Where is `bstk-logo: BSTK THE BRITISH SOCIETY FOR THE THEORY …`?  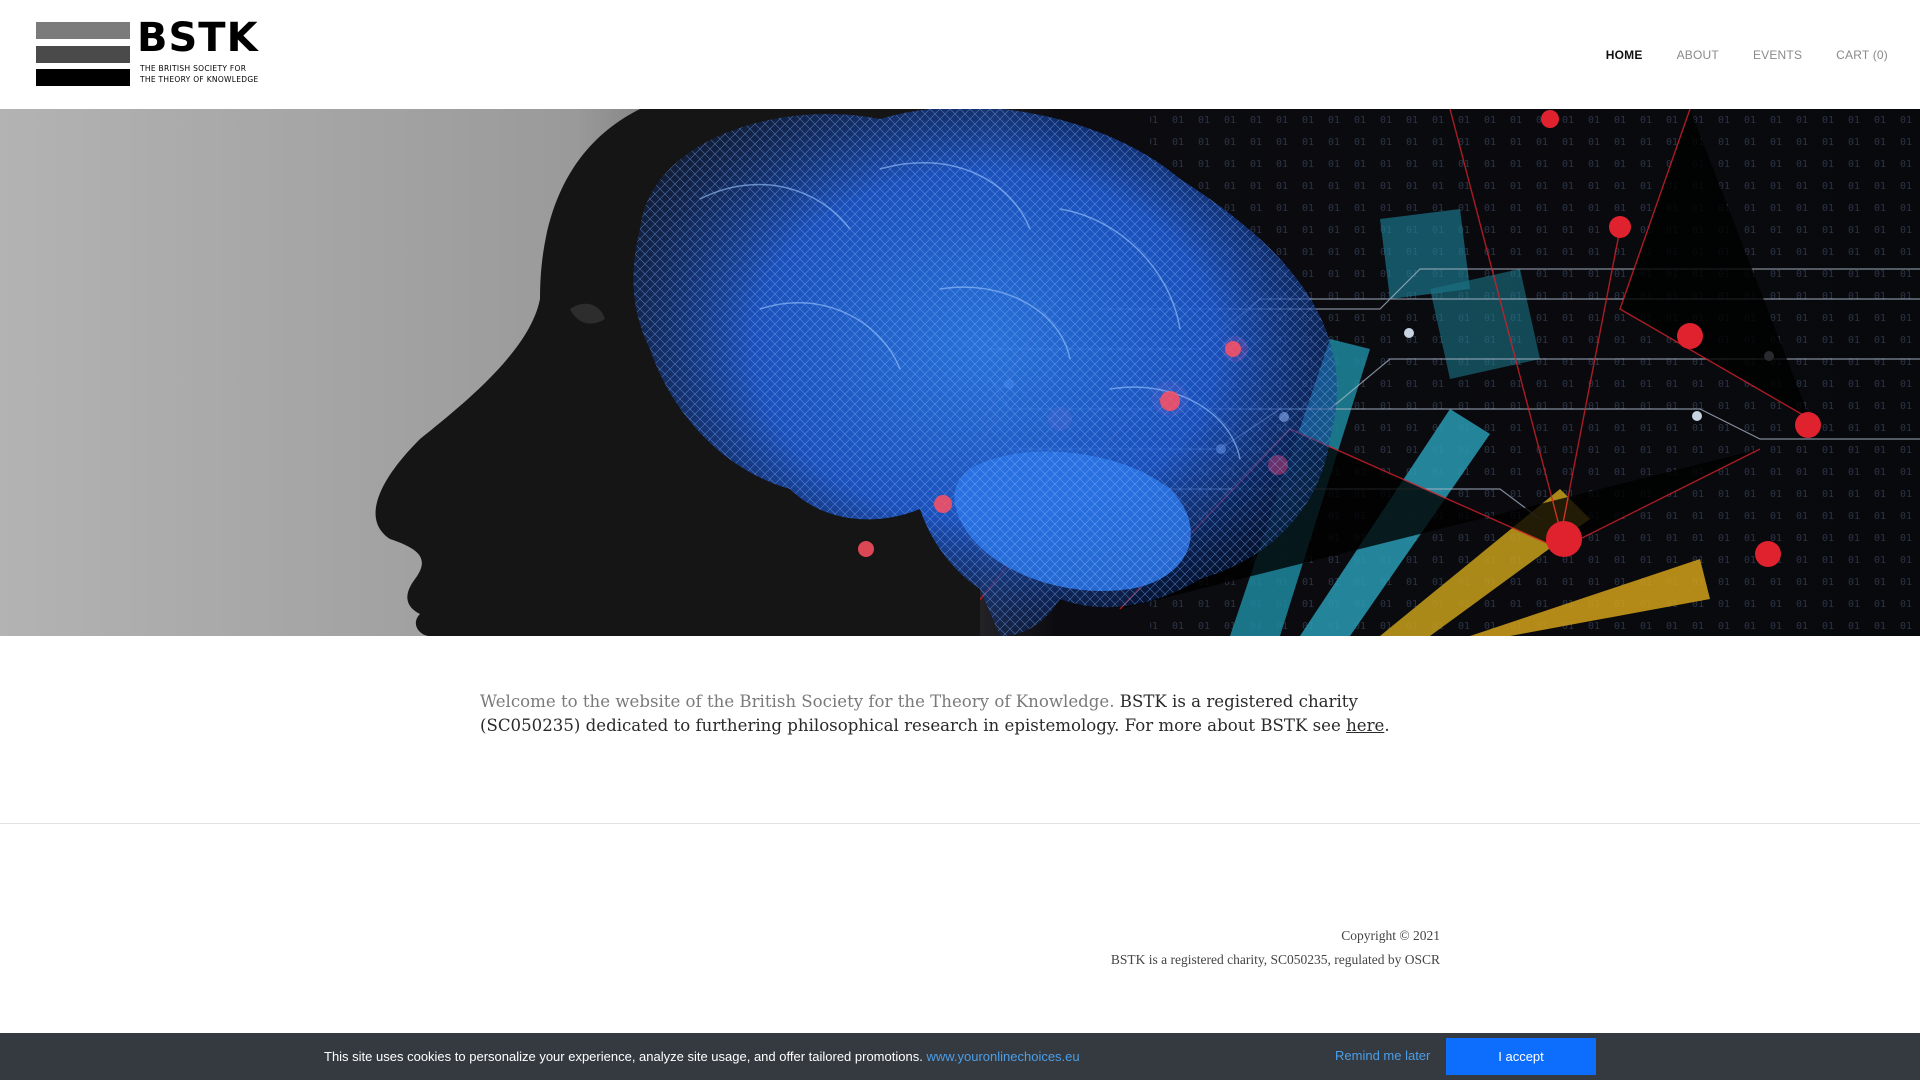
bstk-logo: BSTK THE BRITISH SOCIETY FOR THE THEORY … is located at coordinates (147, 52).